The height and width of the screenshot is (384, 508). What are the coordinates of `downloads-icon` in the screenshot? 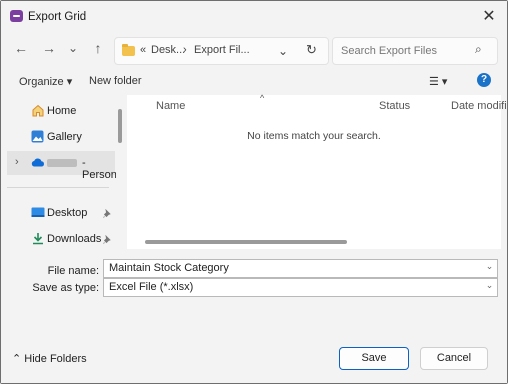 It's located at (38, 239).